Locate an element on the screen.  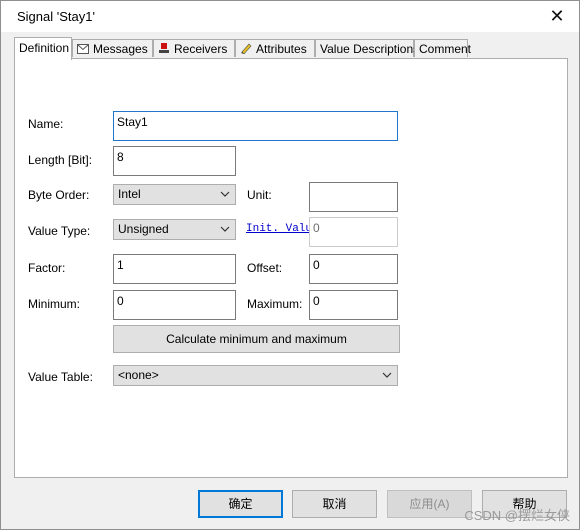
close-icon: ✕ is located at coordinates (557, 16).